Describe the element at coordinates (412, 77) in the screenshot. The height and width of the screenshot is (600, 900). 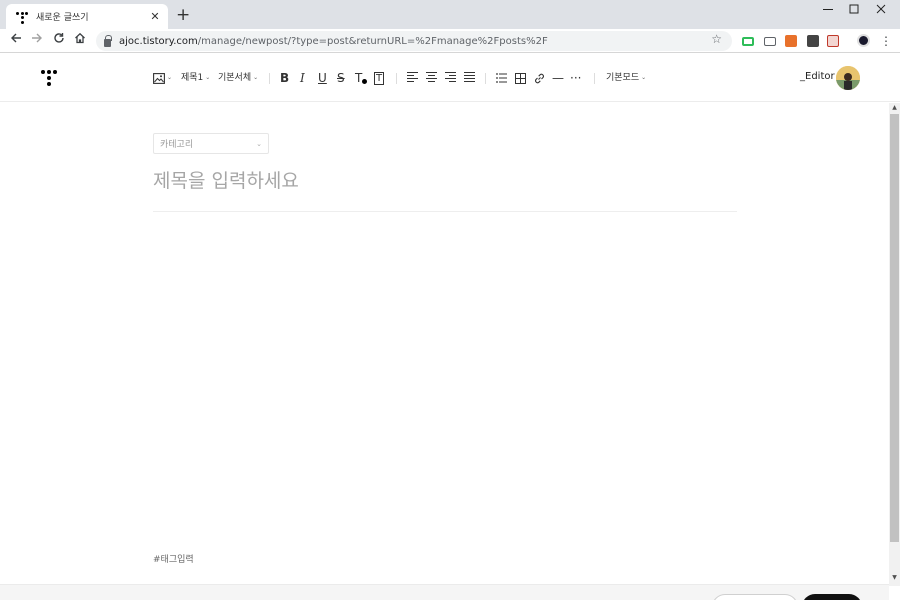
I see `align-left-icon` at that location.